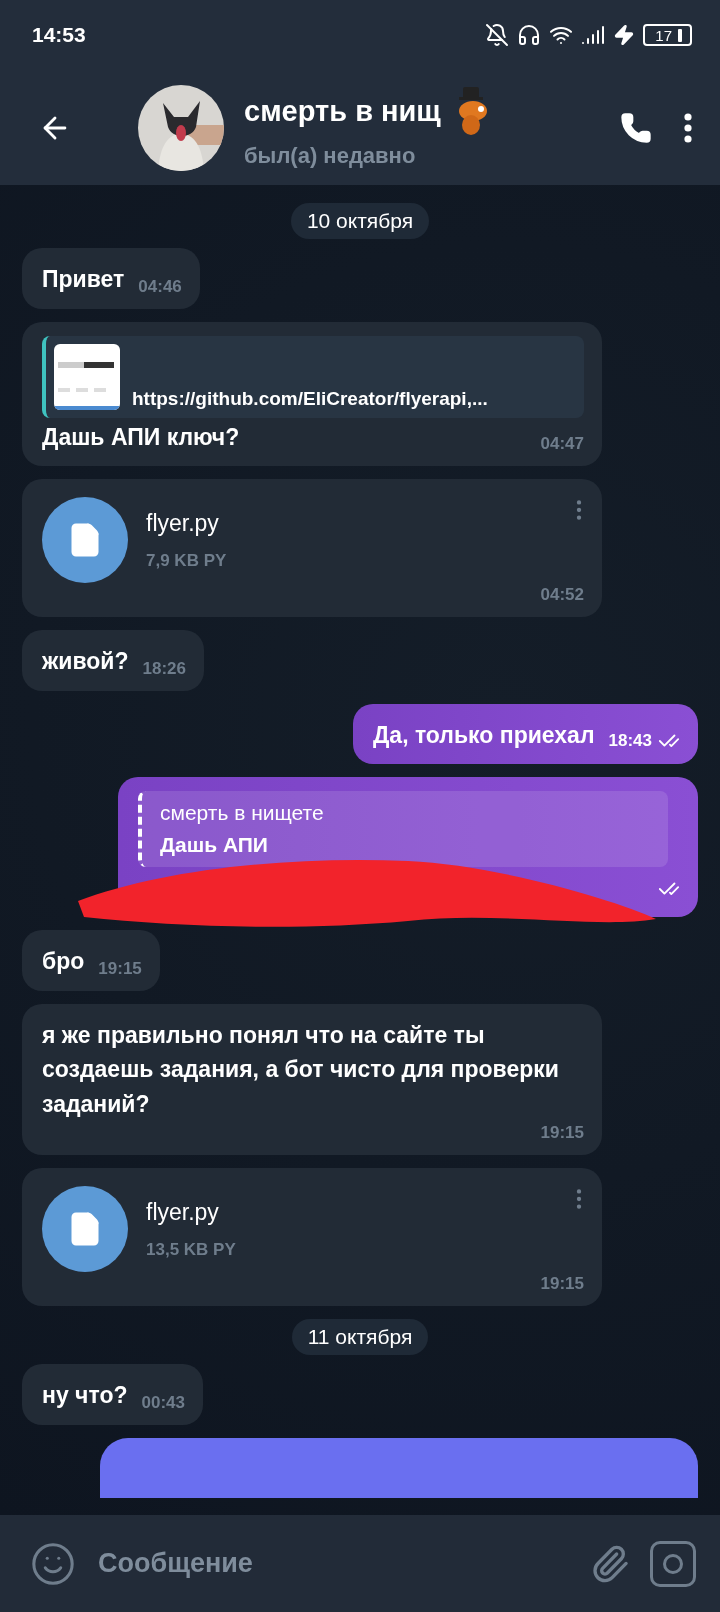 This screenshot has width=720, height=1612. I want to click on chat-name: смерть в нищ, so click(342, 111).